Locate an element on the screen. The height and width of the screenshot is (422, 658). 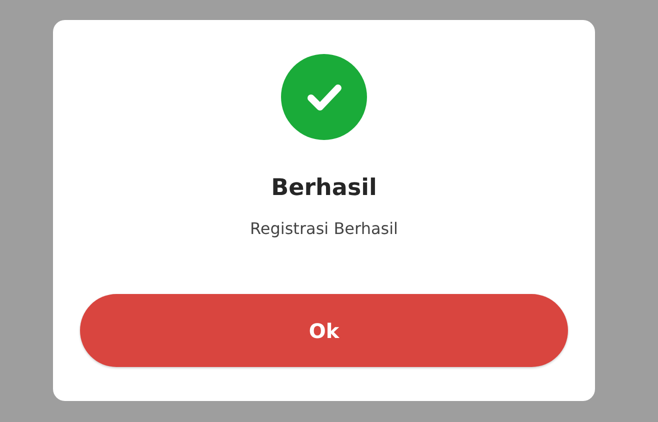
dialog-message: Registrasi Berhasil is located at coordinates (324, 229).